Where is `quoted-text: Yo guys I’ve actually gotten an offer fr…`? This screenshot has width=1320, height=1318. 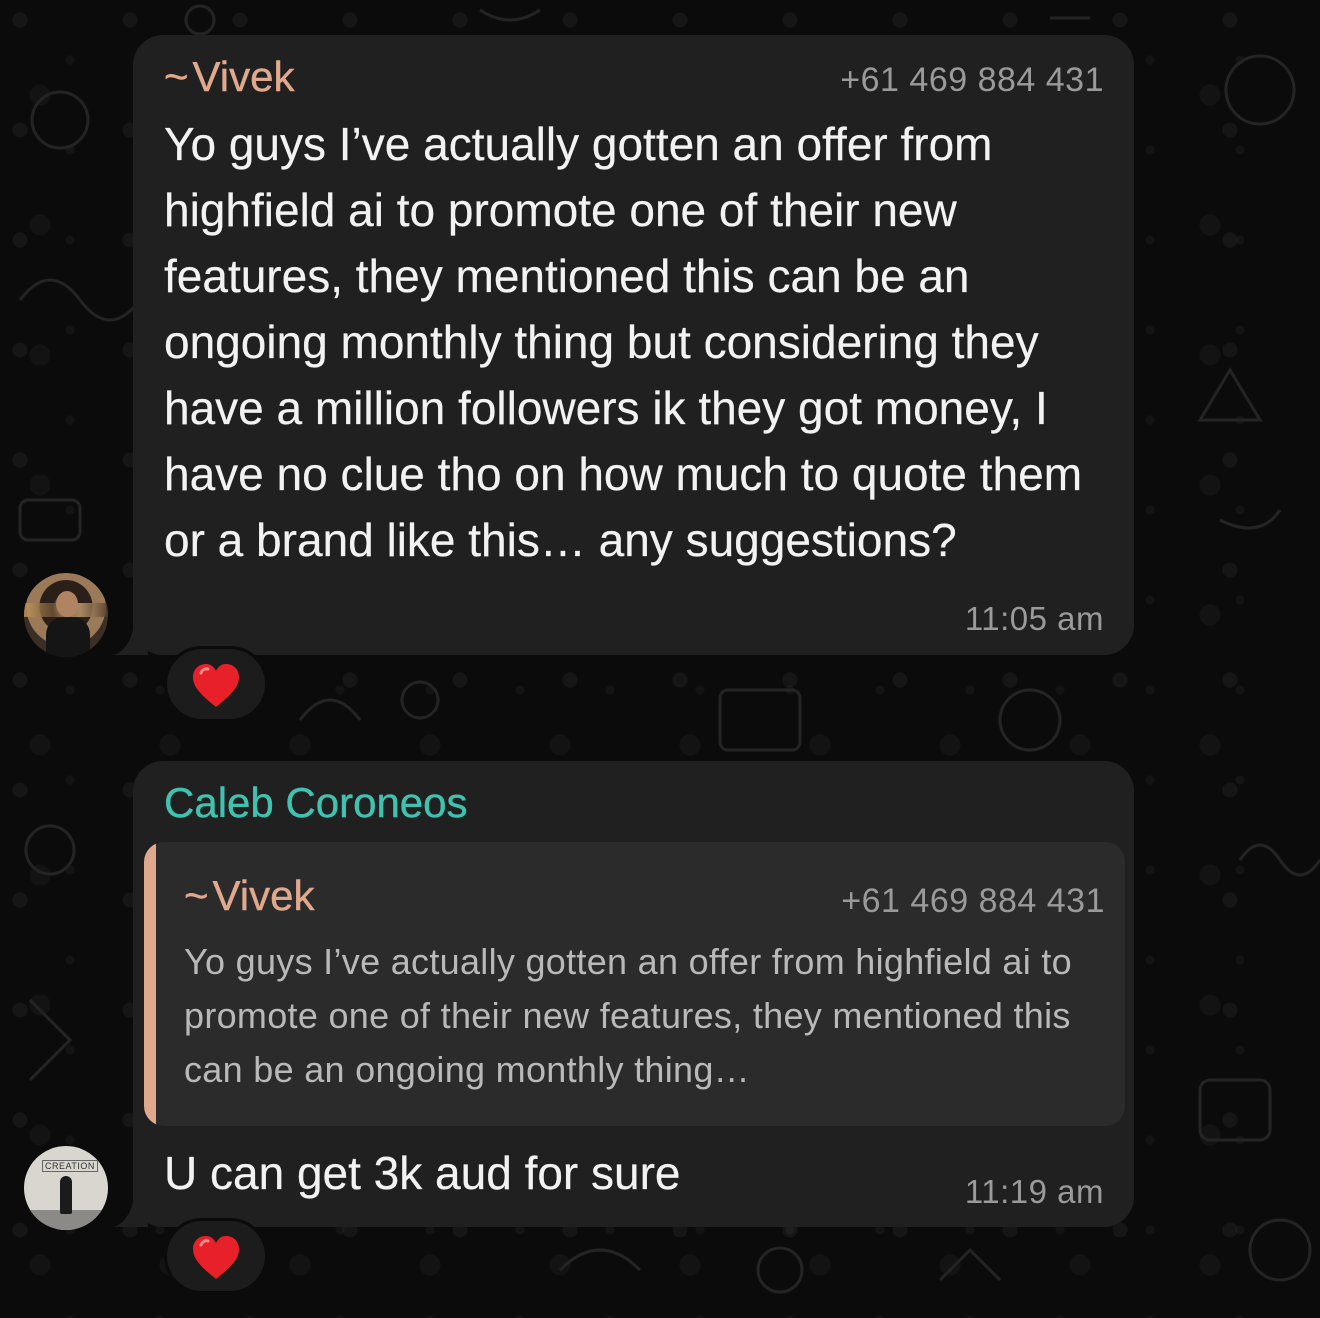 quoted-text: Yo guys I’ve actually gotten an offer fr… is located at coordinates (628, 1015).